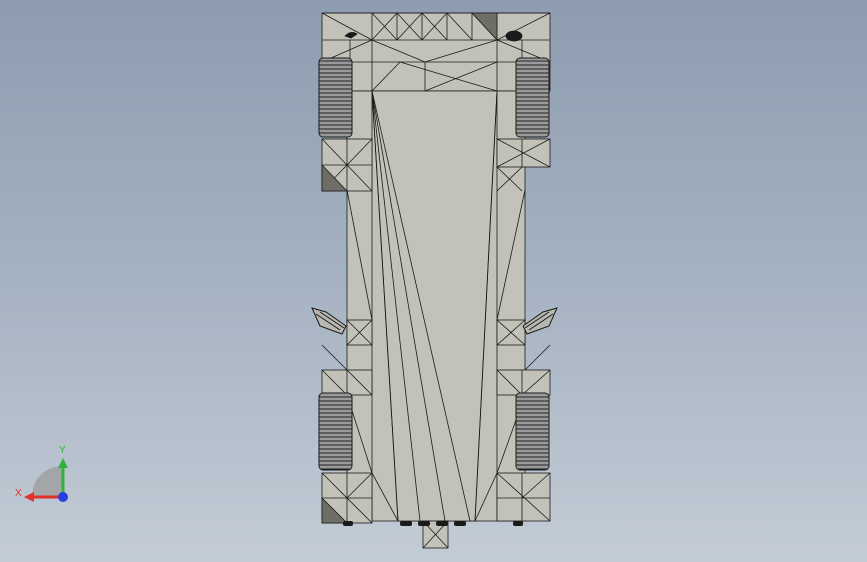 This screenshot has width=867, height=562. I want to click on orientation-triad: X Y, so click(41, 473).